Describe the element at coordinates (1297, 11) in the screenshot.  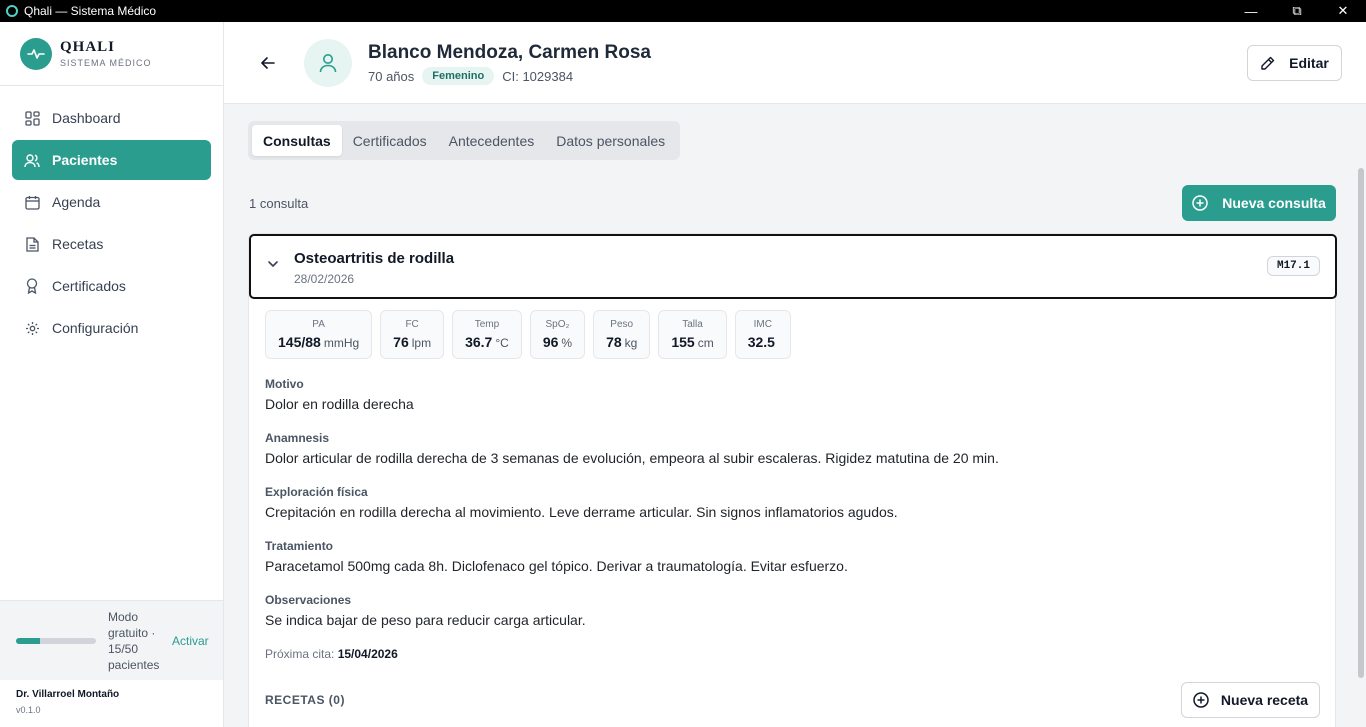
I see `restore-icon: ⧉` at that location.